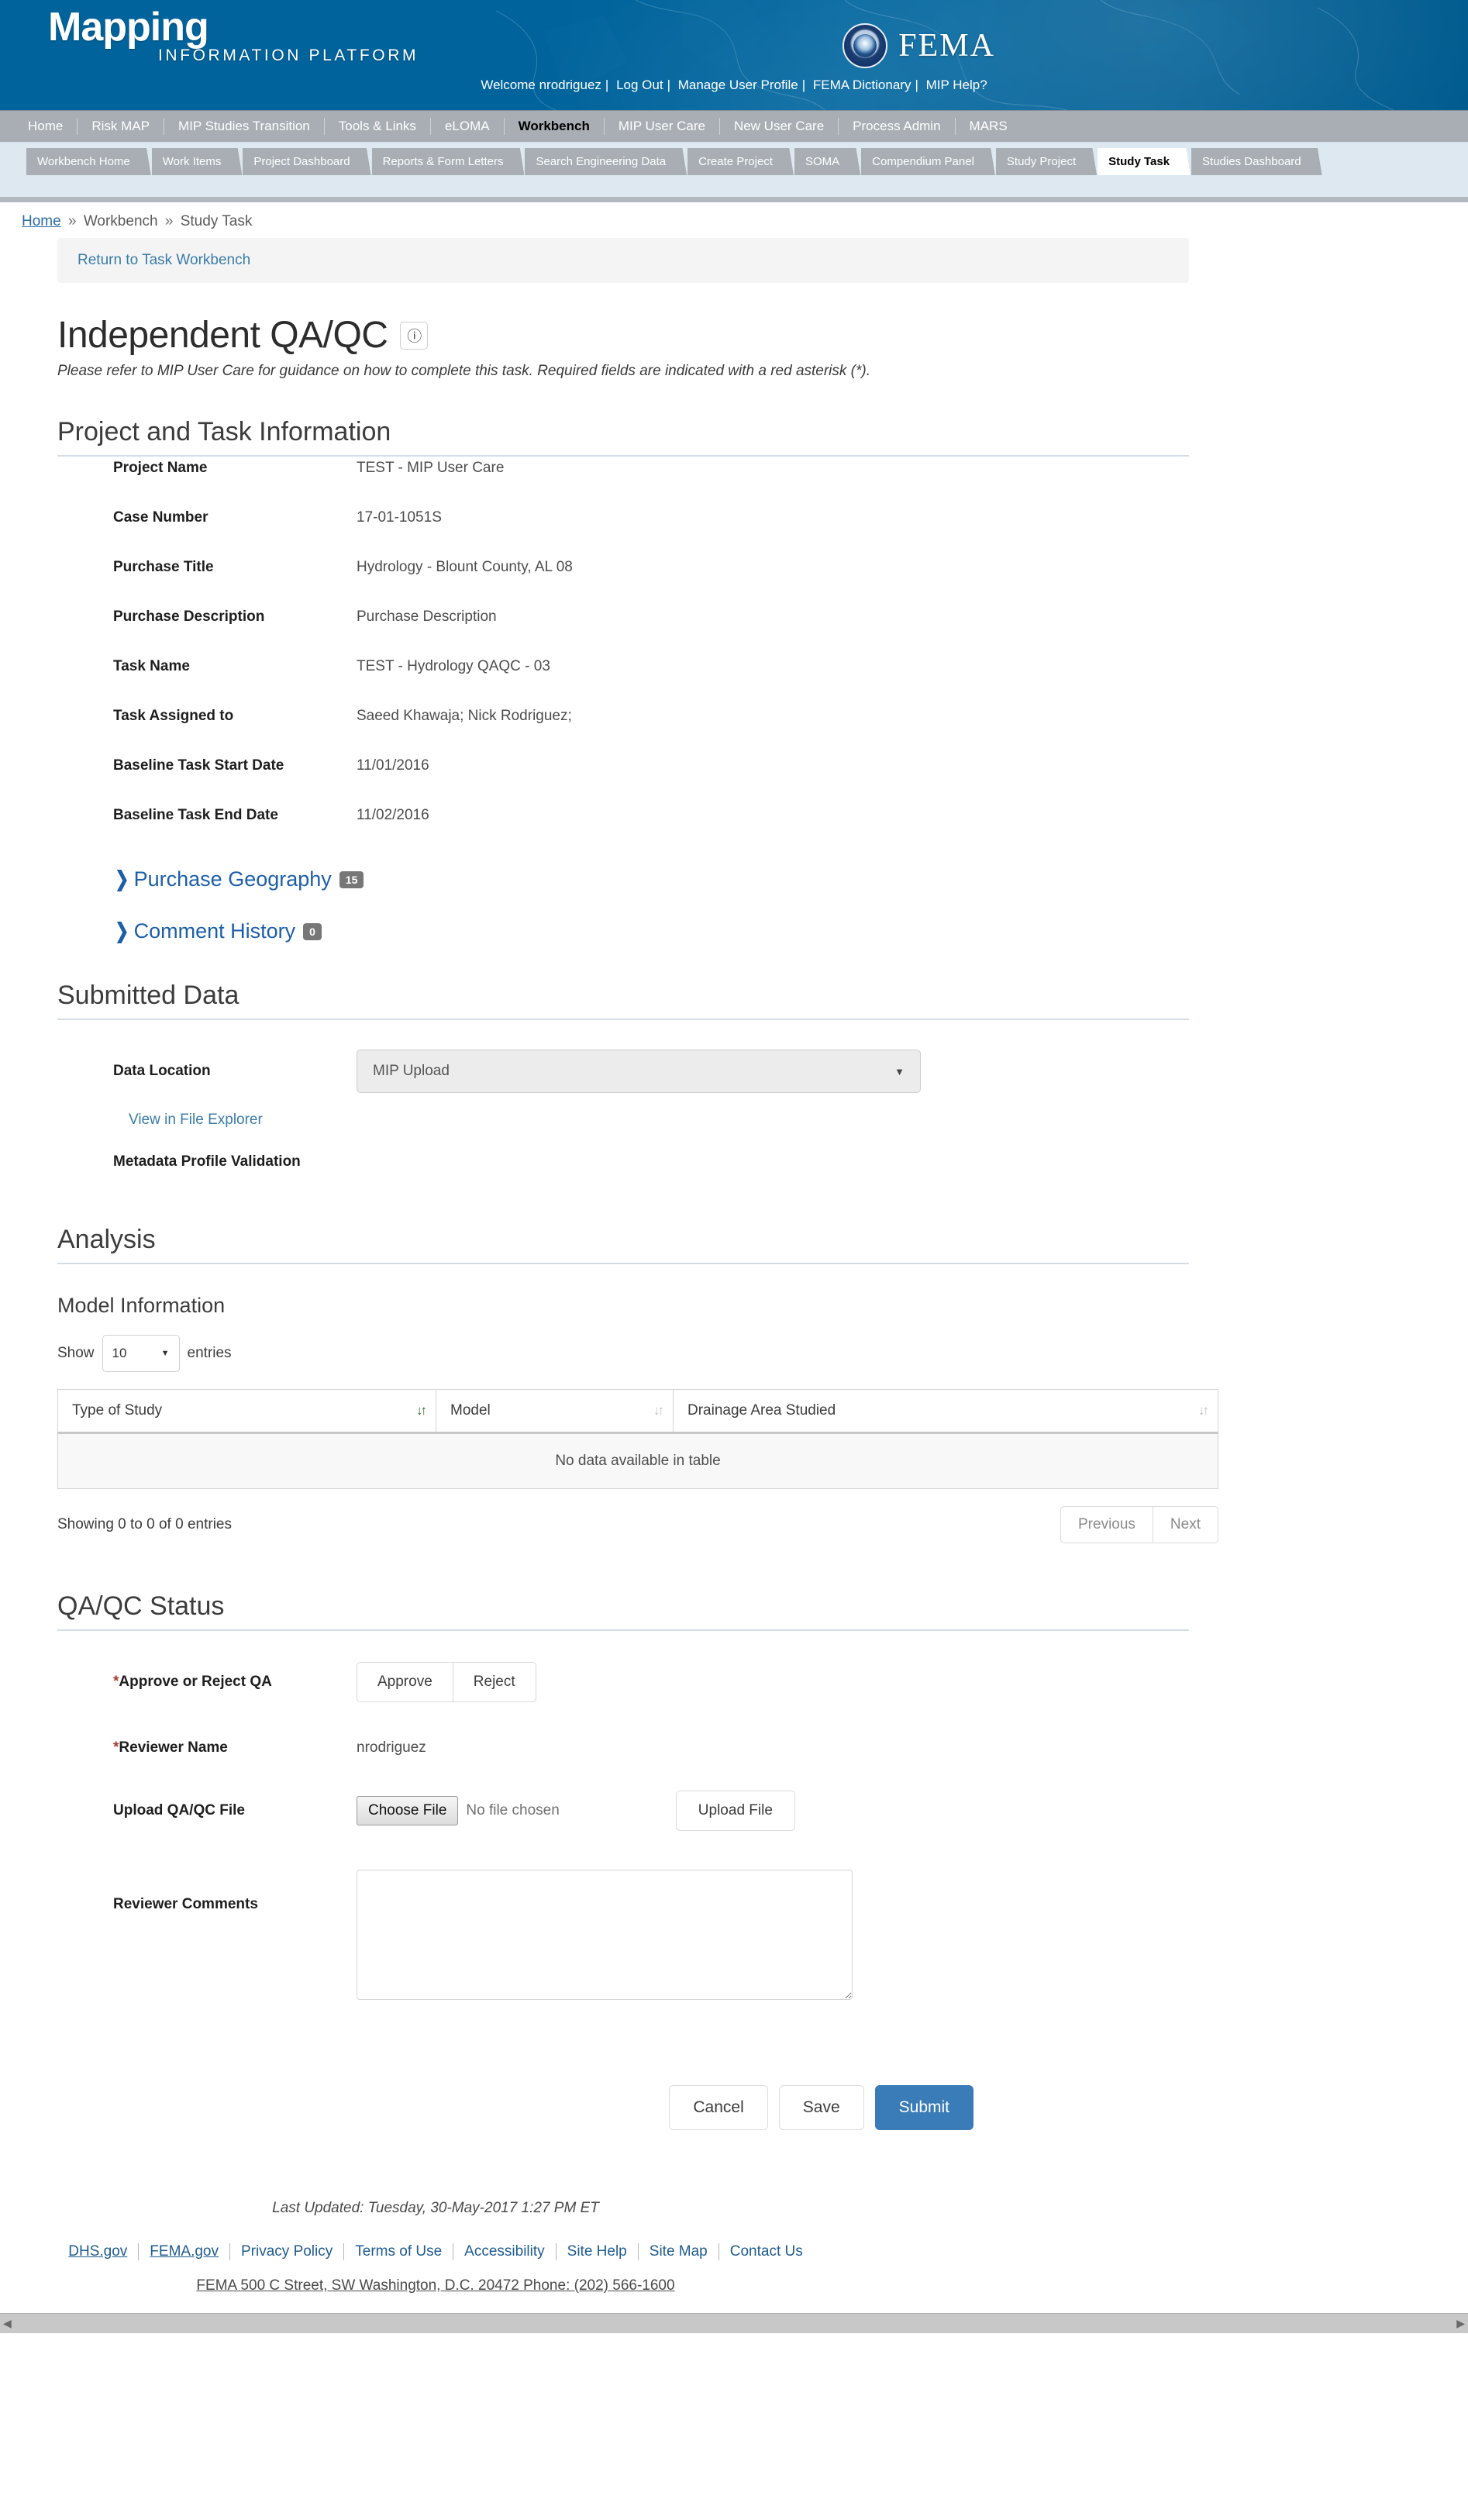 This screenshot has width=1468, height=2520. I want to click on choose-file-button: Choose File, so click(408, 1810).